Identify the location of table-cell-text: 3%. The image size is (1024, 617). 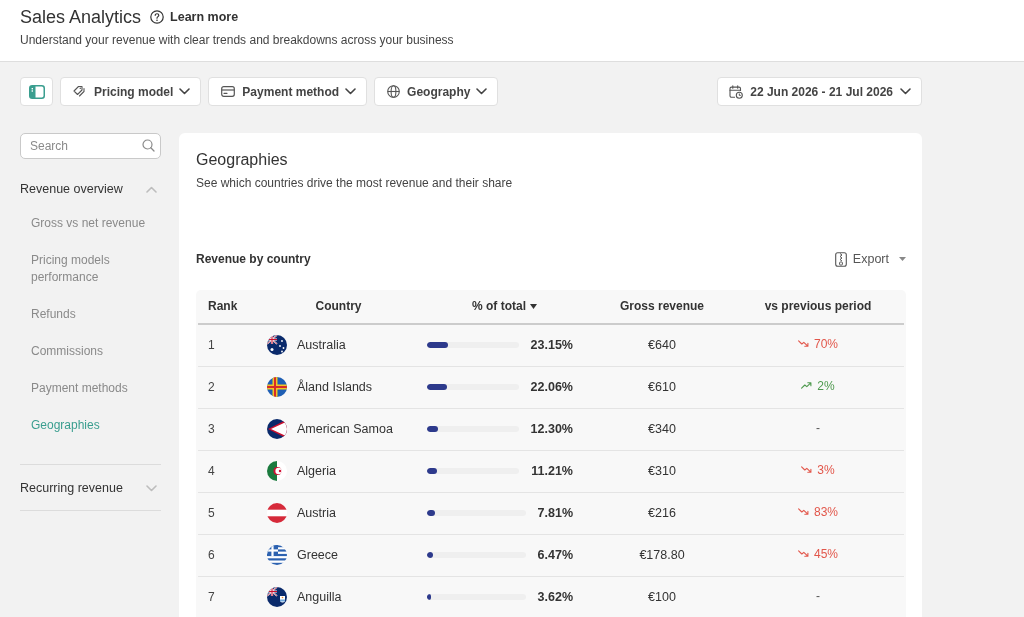
(826, 470).